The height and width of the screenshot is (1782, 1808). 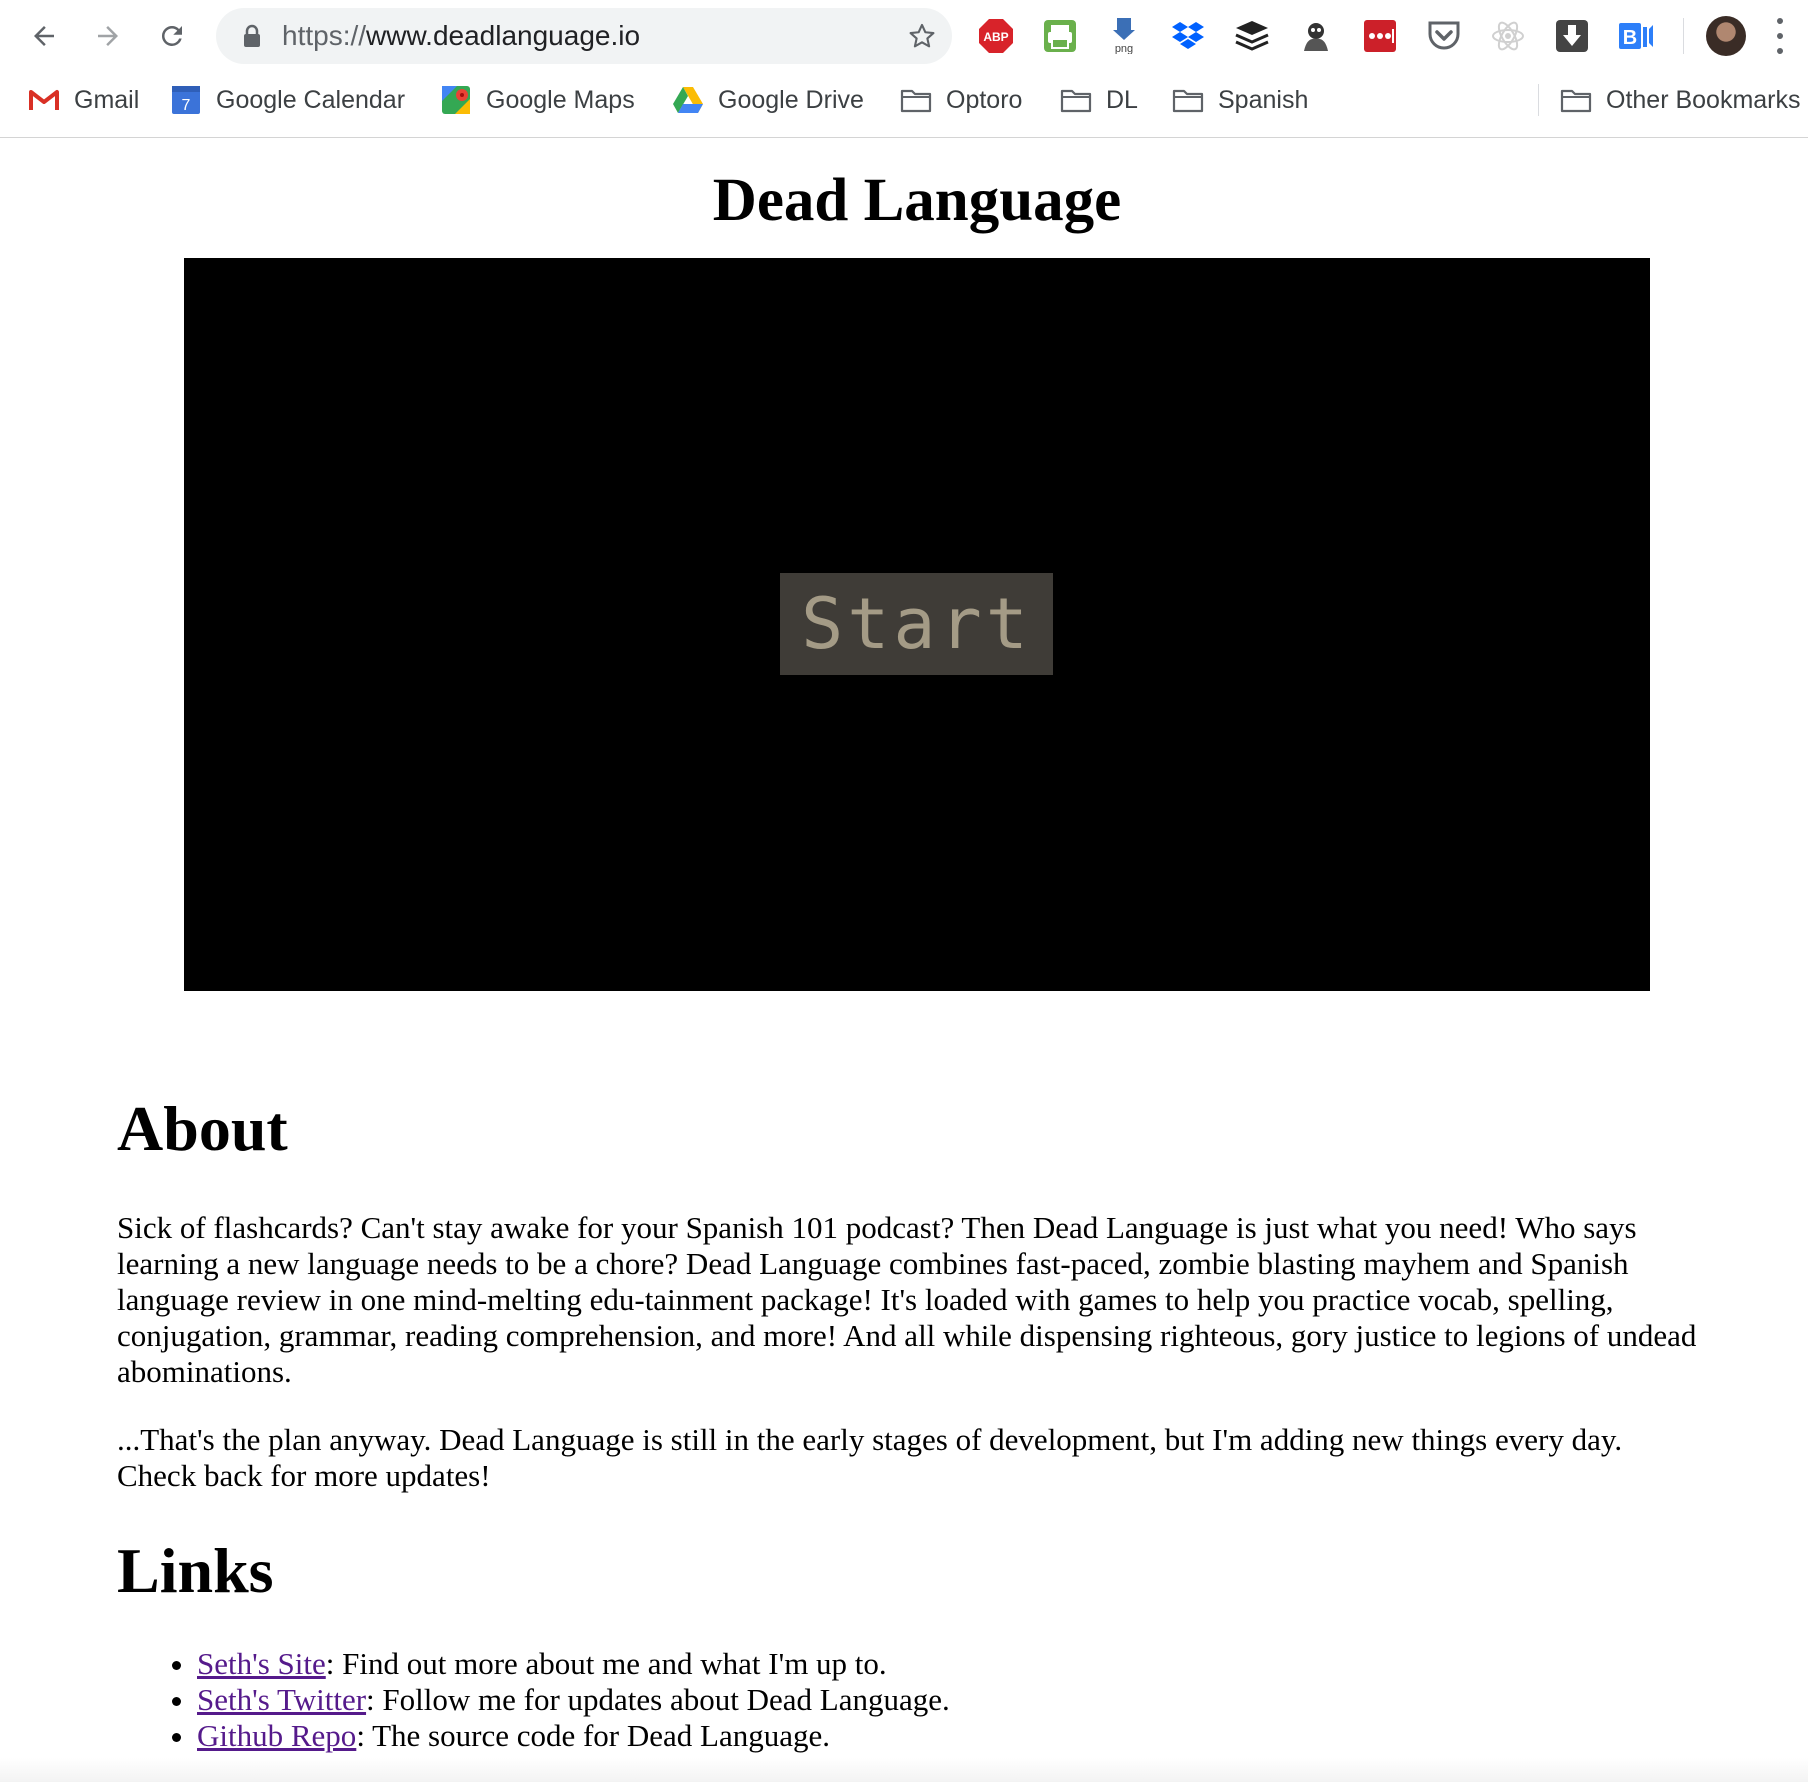 I want to click on bookmark-folder-spanish: Spanish, so click(x=1240, y=100).